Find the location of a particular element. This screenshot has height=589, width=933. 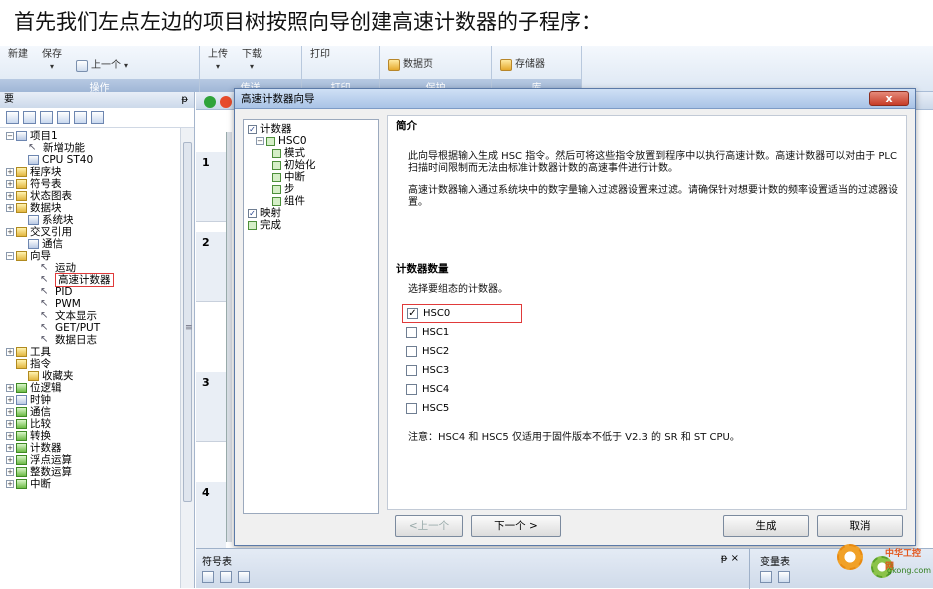

scrollbar-thumb is located at coordinates (187, 322).